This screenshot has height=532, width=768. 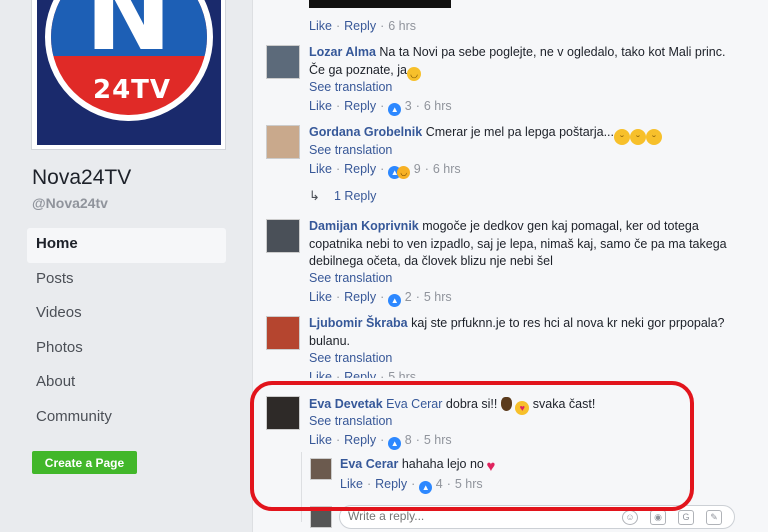 I want to click on emoji-icon: ☺, so click(x=630, y=517).